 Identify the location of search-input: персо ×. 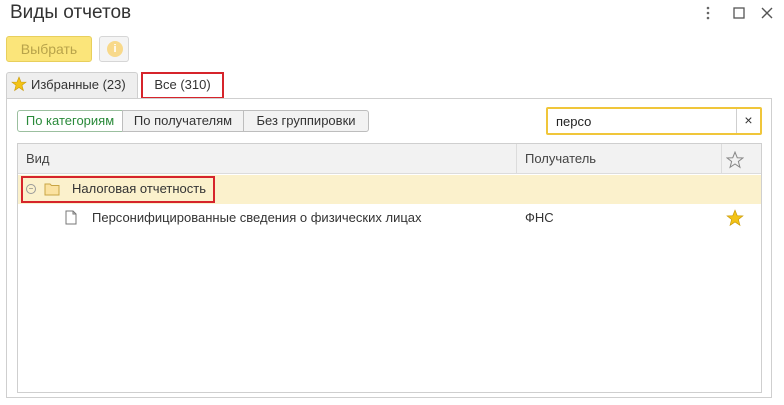
(654, 121).